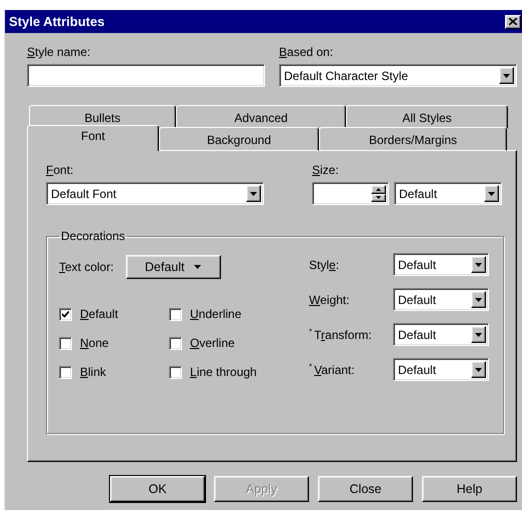 This screenshot has width=522, height=520. I want to click on tab: Background, so click(239, 139).